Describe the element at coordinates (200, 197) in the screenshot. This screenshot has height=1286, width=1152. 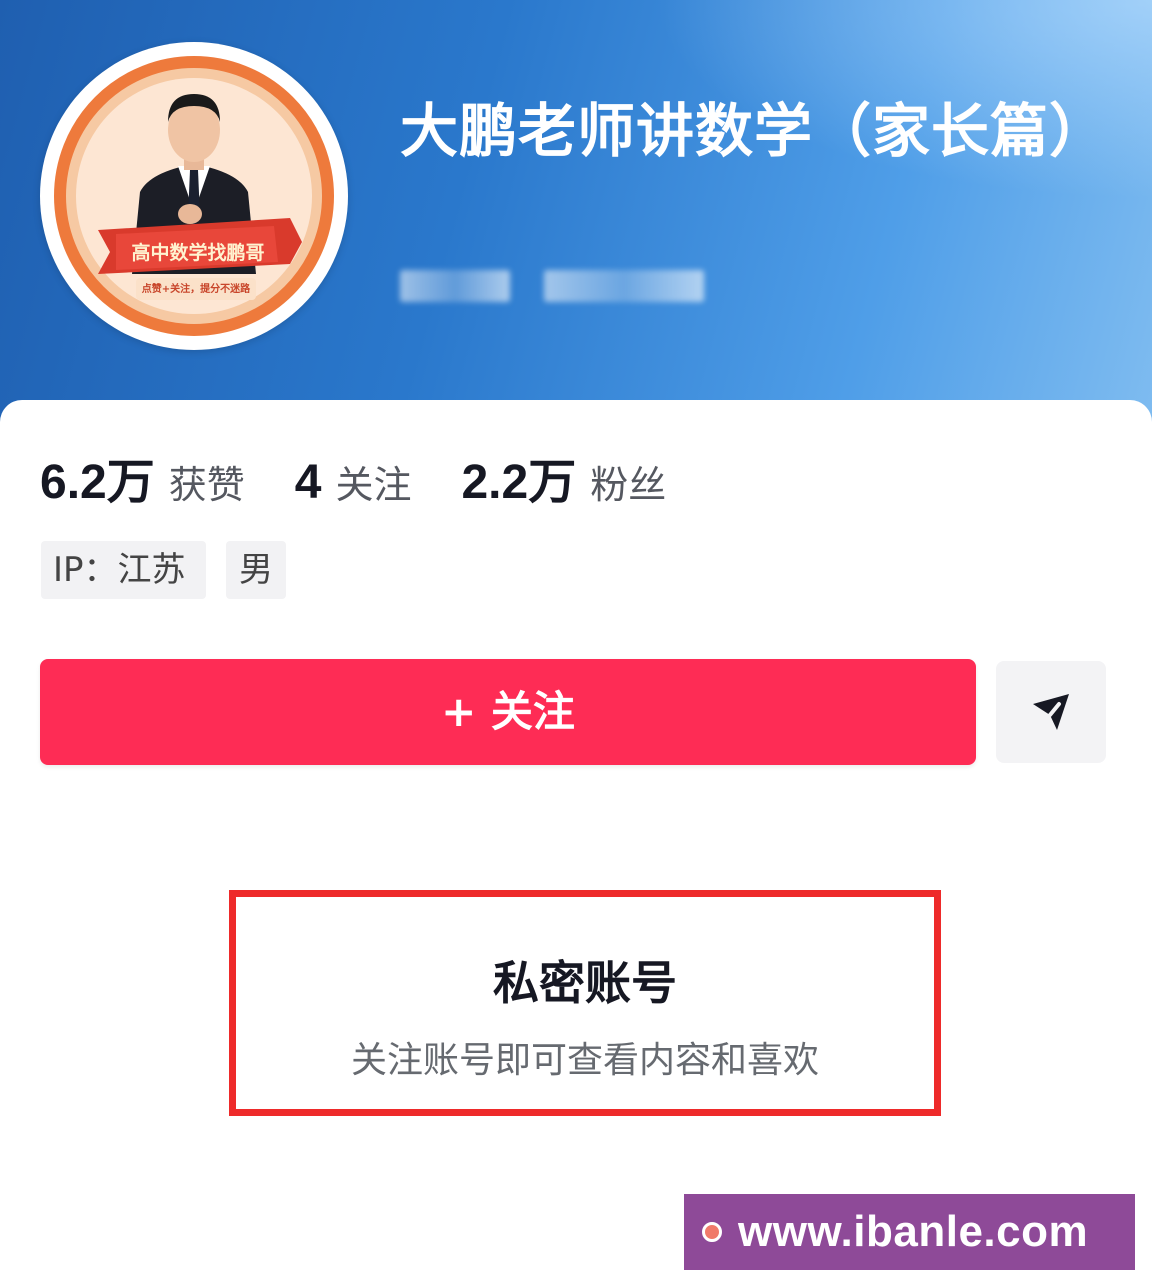
I see `avatar-portrait-icon` at that location.